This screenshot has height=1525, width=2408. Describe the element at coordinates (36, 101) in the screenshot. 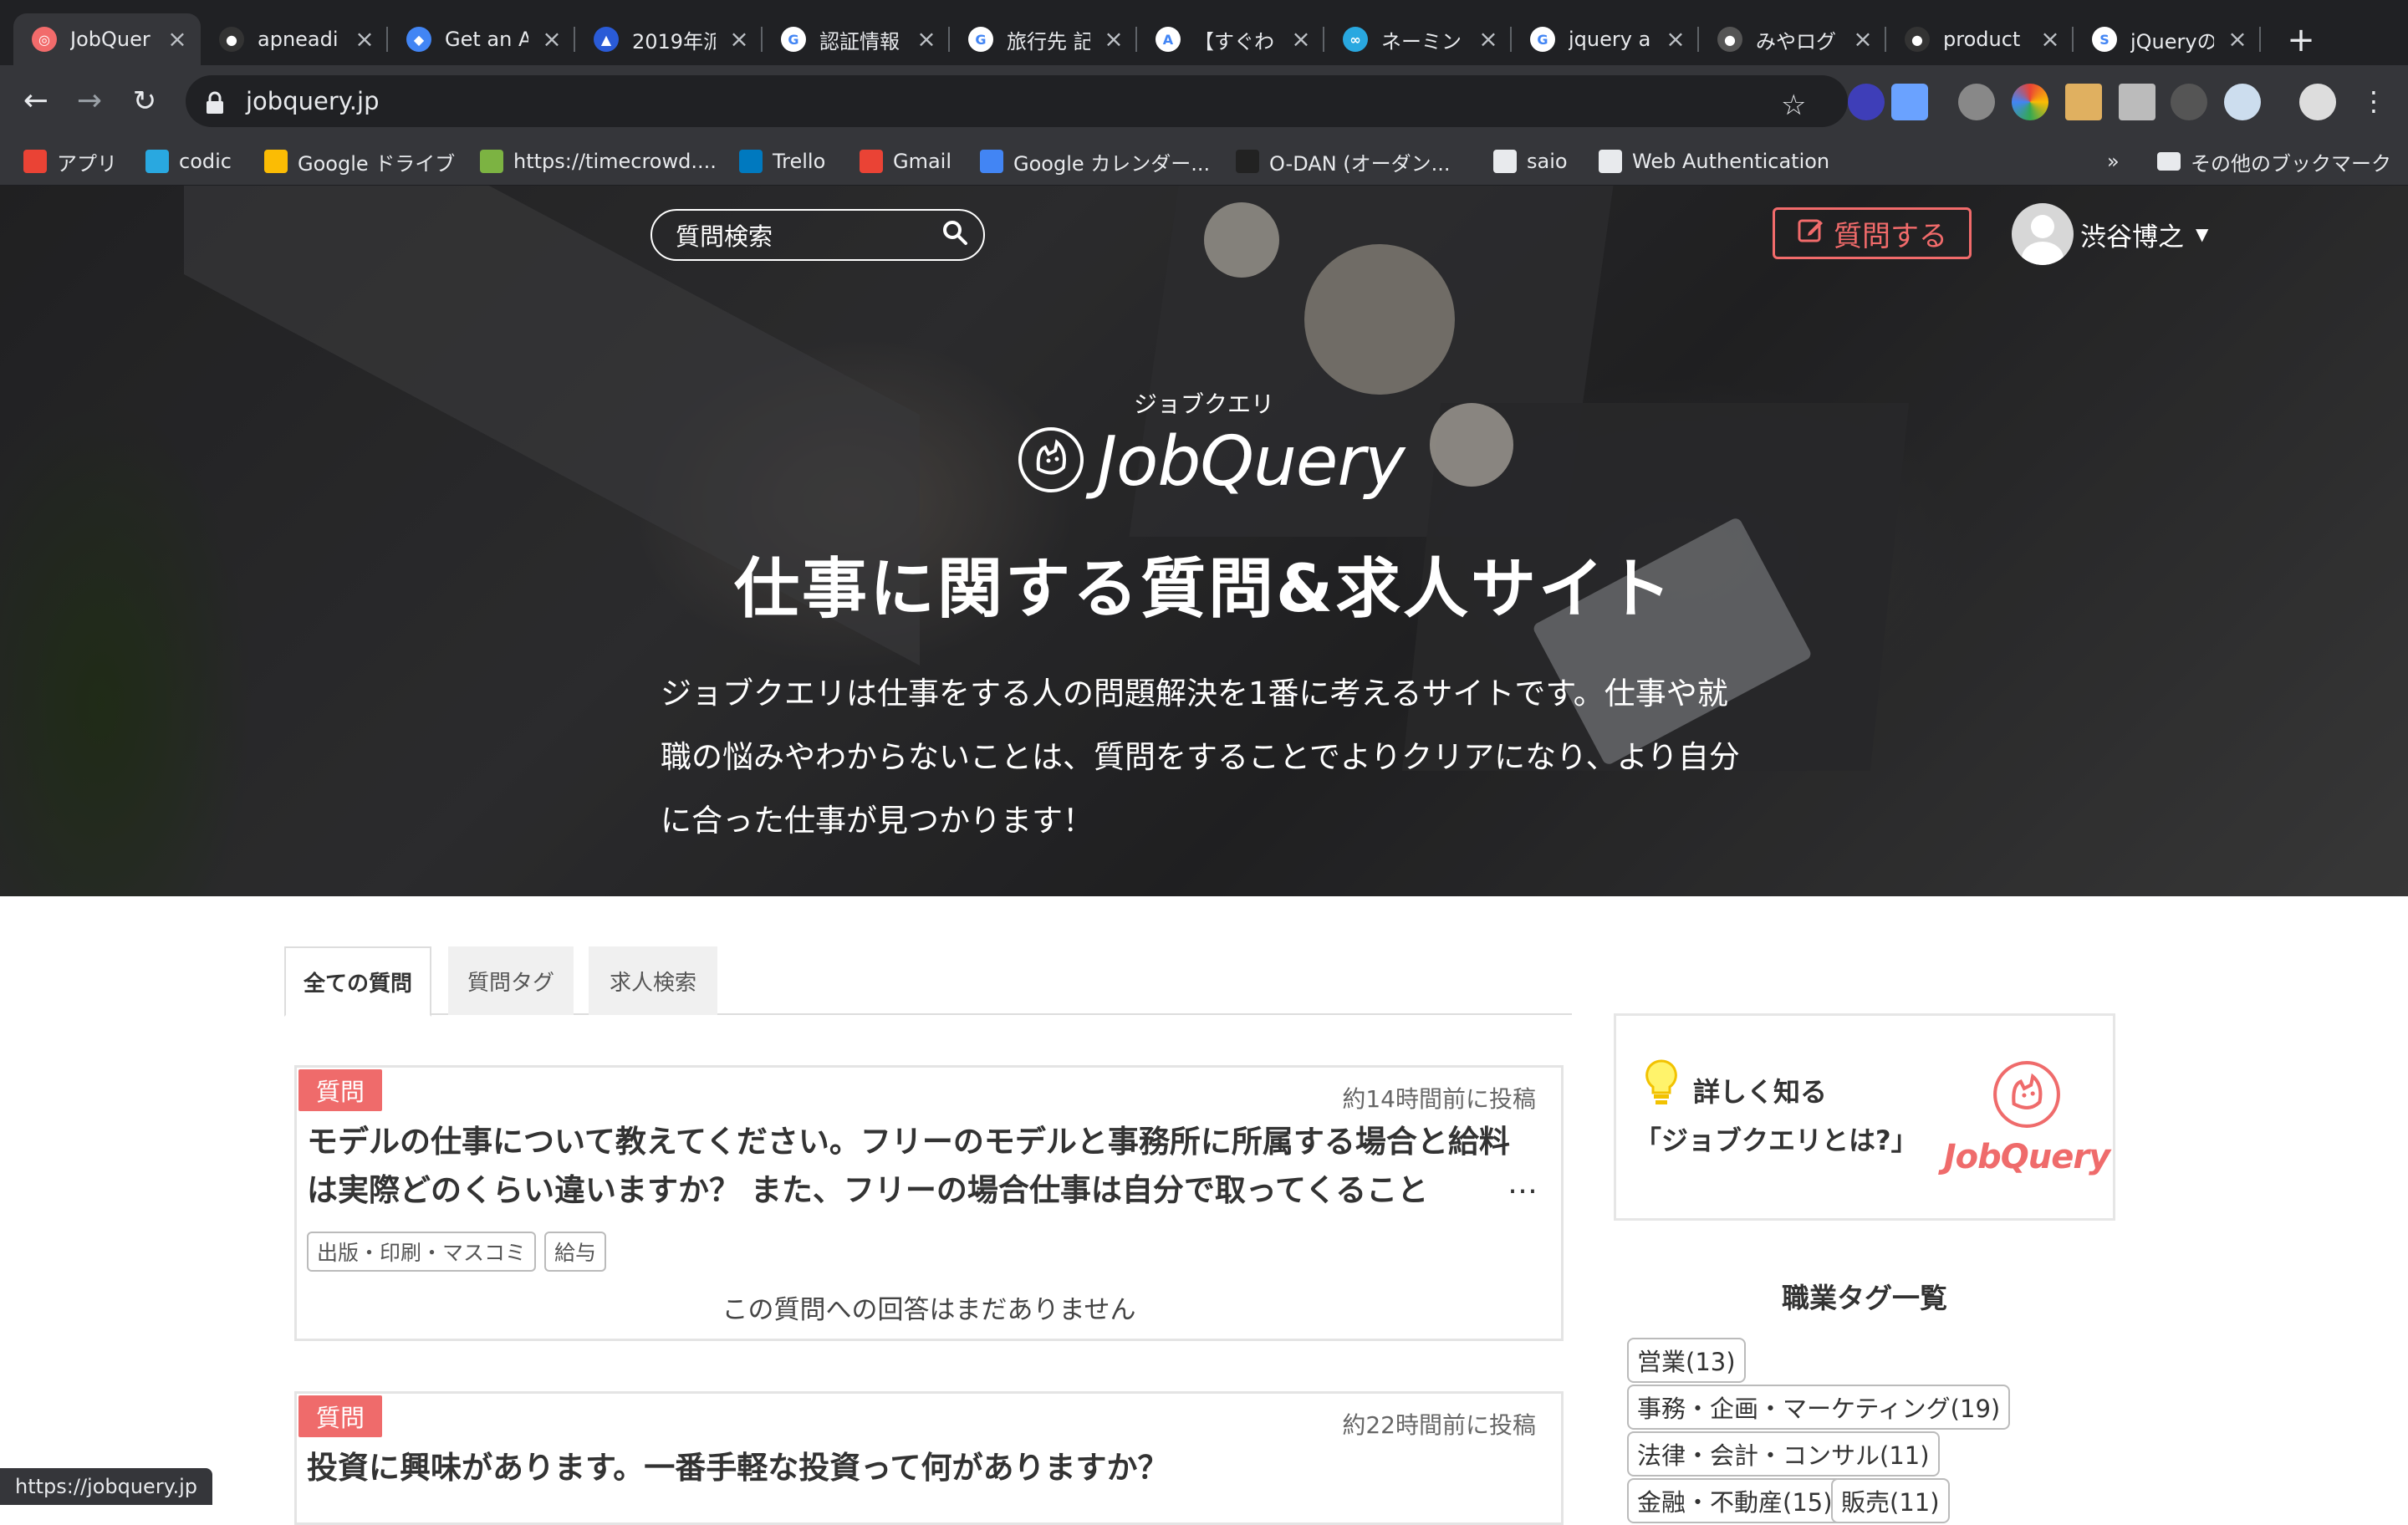

I see `back-button: ←` at that location.